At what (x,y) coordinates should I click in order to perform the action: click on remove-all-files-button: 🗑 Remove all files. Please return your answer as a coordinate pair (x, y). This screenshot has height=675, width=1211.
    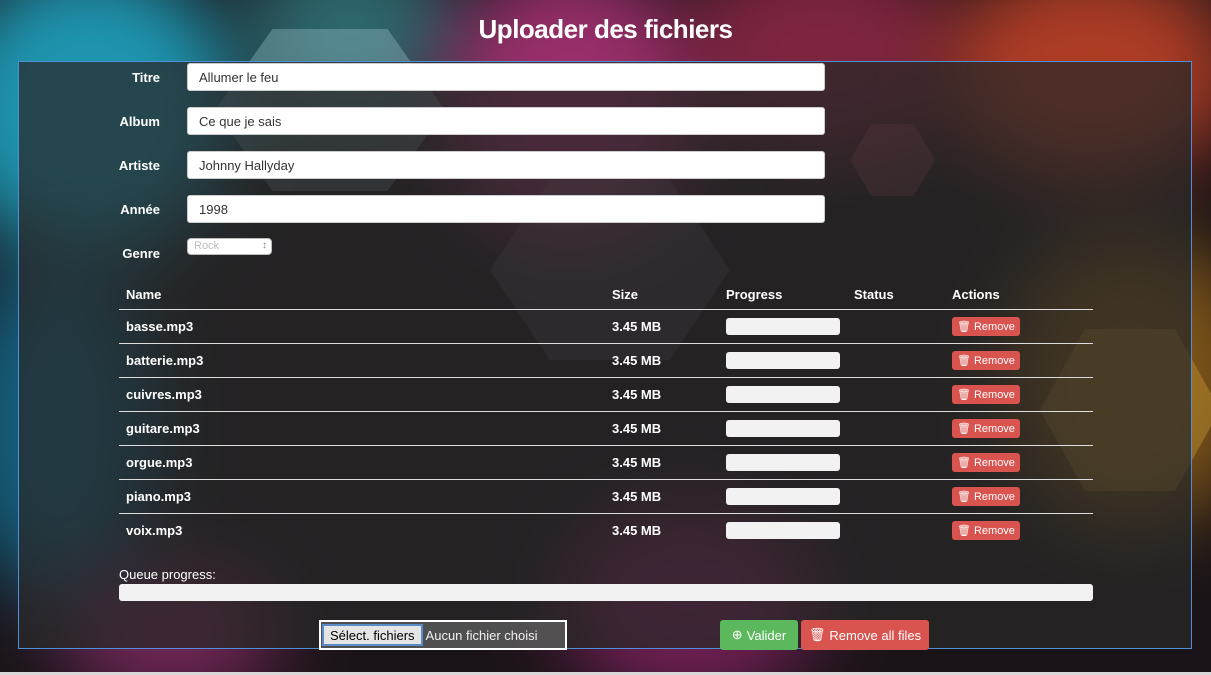
    Looking at the image, I should click on (865, 635).